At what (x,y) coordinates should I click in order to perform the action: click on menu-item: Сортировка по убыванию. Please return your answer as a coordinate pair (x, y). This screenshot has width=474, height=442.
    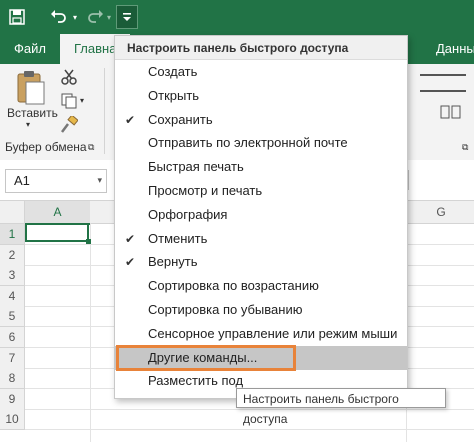
    Looking at the image, I should click on (261, 310).